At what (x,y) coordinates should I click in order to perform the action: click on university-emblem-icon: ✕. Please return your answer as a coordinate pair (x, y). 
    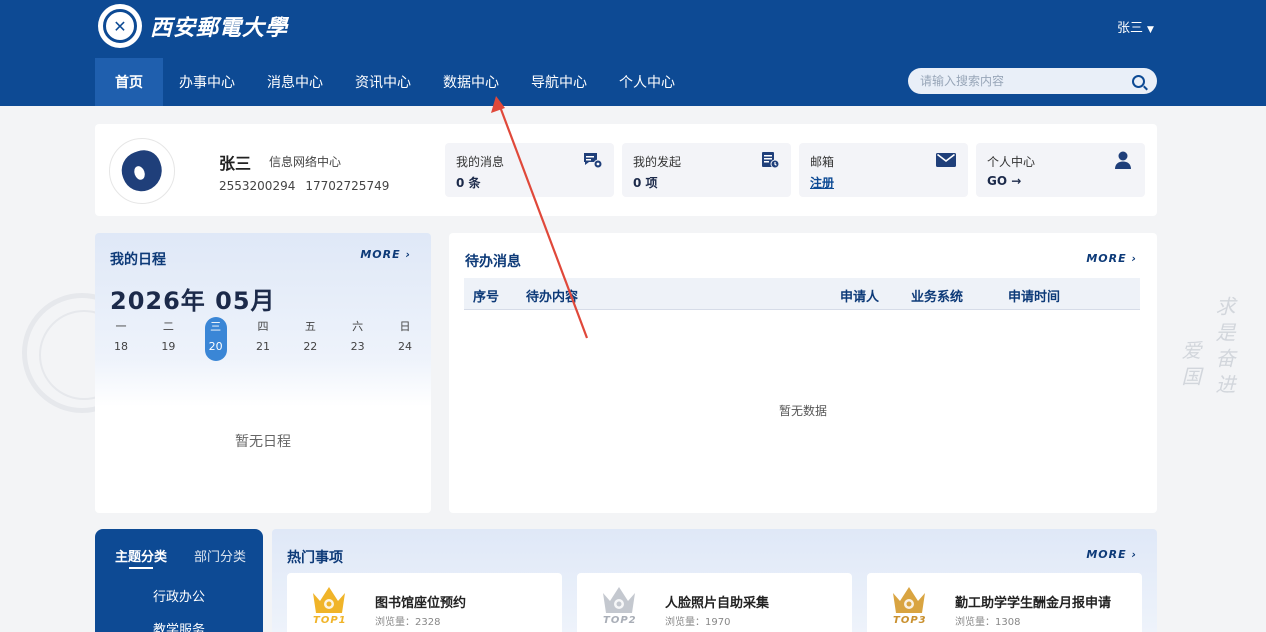
    Looking at the image, I should click on (120, 26).